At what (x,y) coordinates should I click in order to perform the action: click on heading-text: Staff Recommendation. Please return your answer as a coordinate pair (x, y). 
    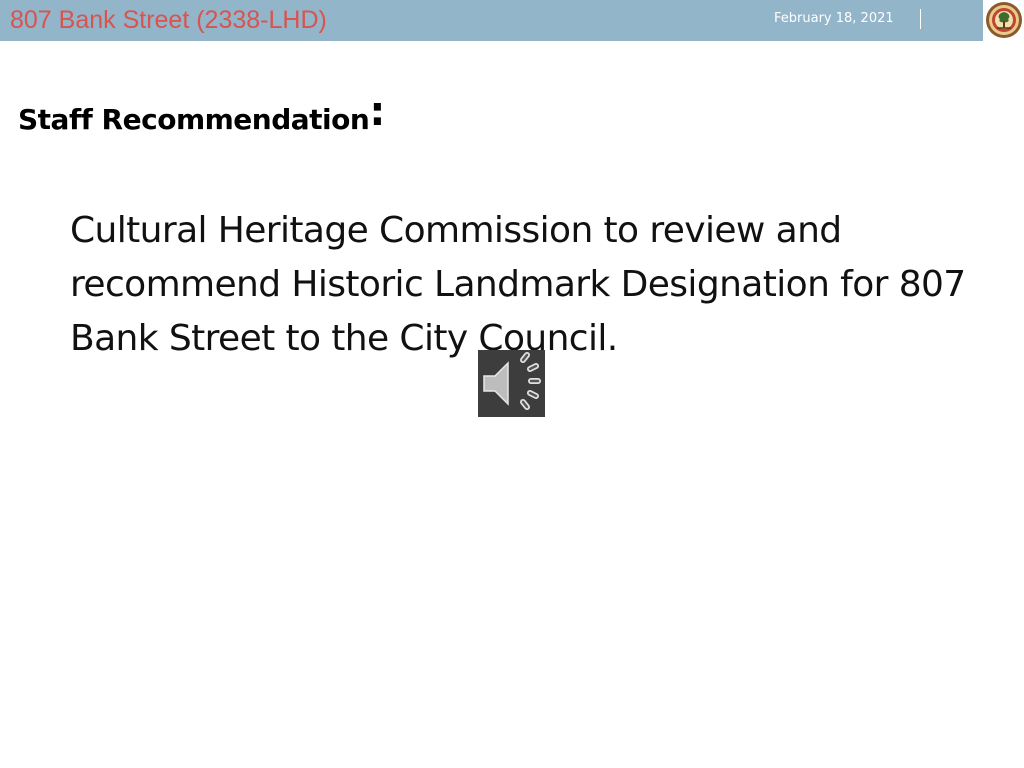
    Looking at the image, I should click on (194, 119).